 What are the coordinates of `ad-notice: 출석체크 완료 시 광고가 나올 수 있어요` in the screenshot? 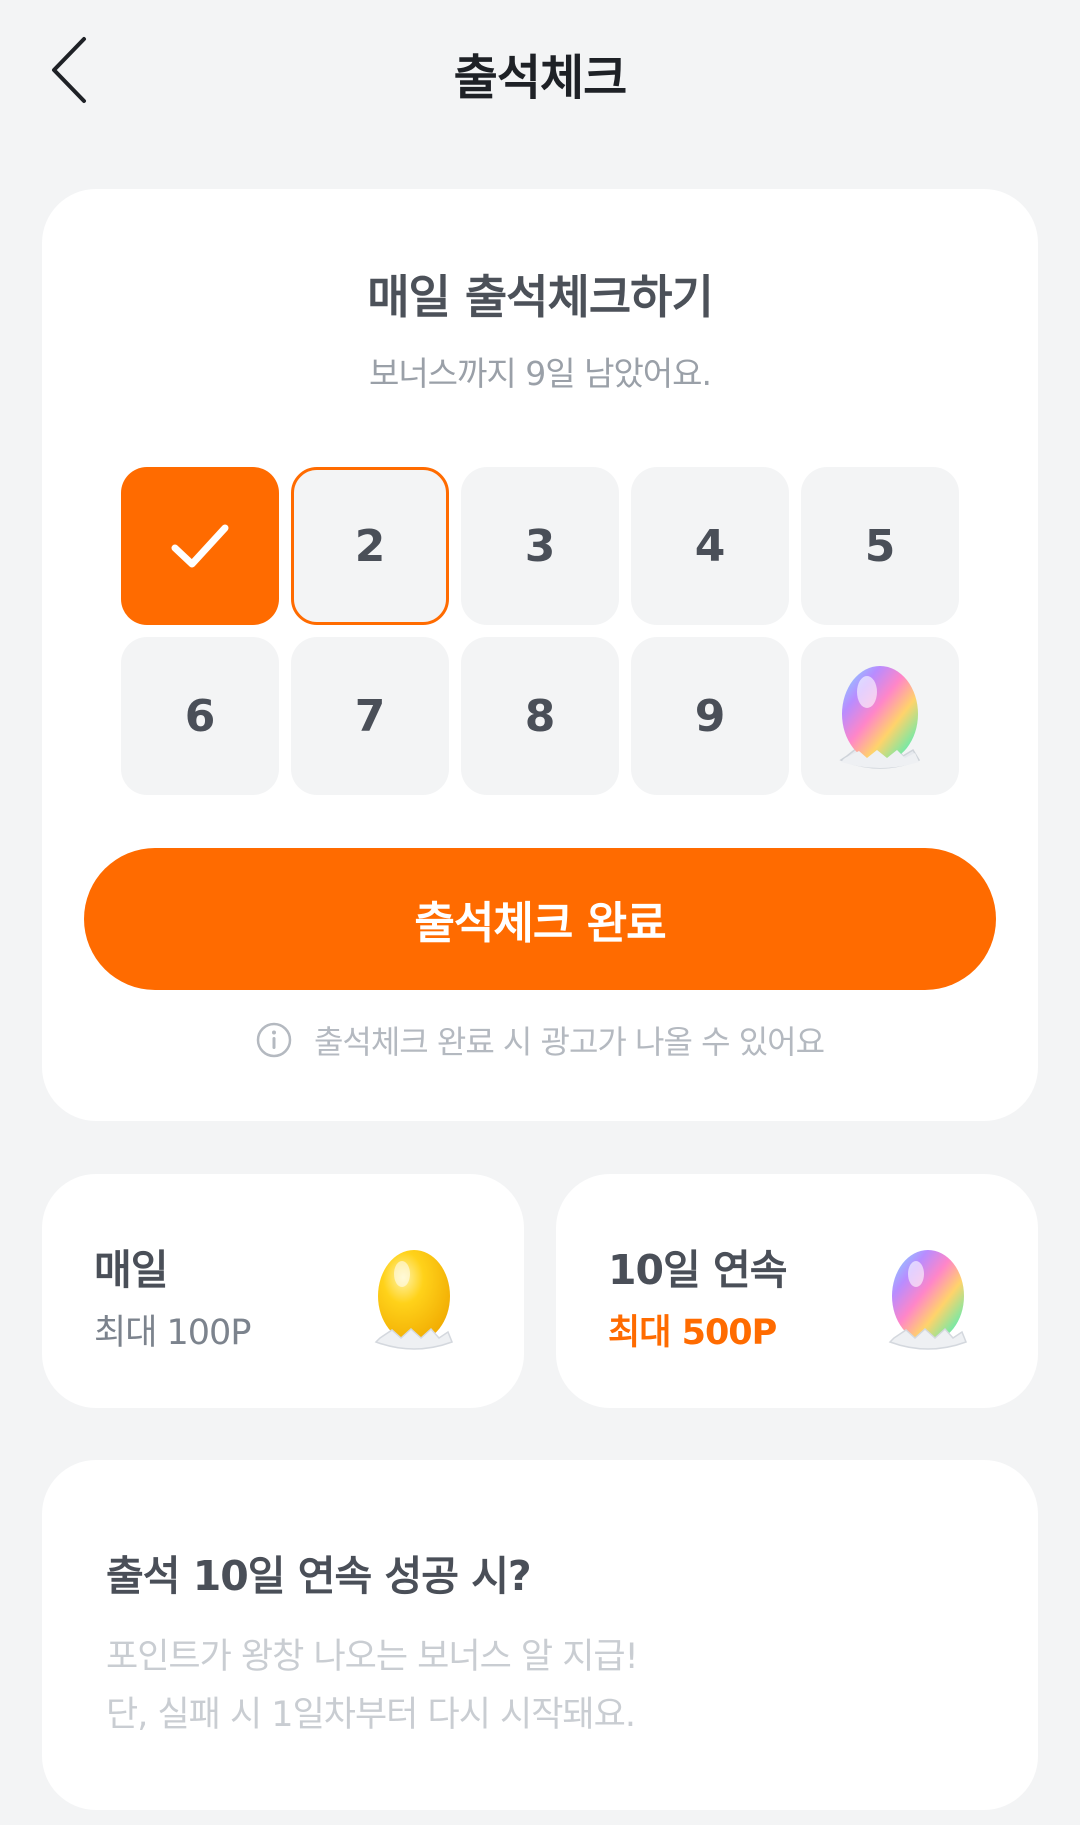 It's located at (540, 1040).